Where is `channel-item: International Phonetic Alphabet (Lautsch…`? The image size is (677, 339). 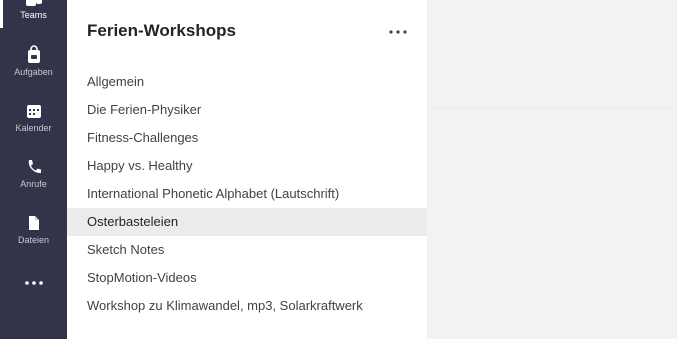
channel-item: International Phonetic Alphabet (Lautsch… is located at coordinates (247, 194).